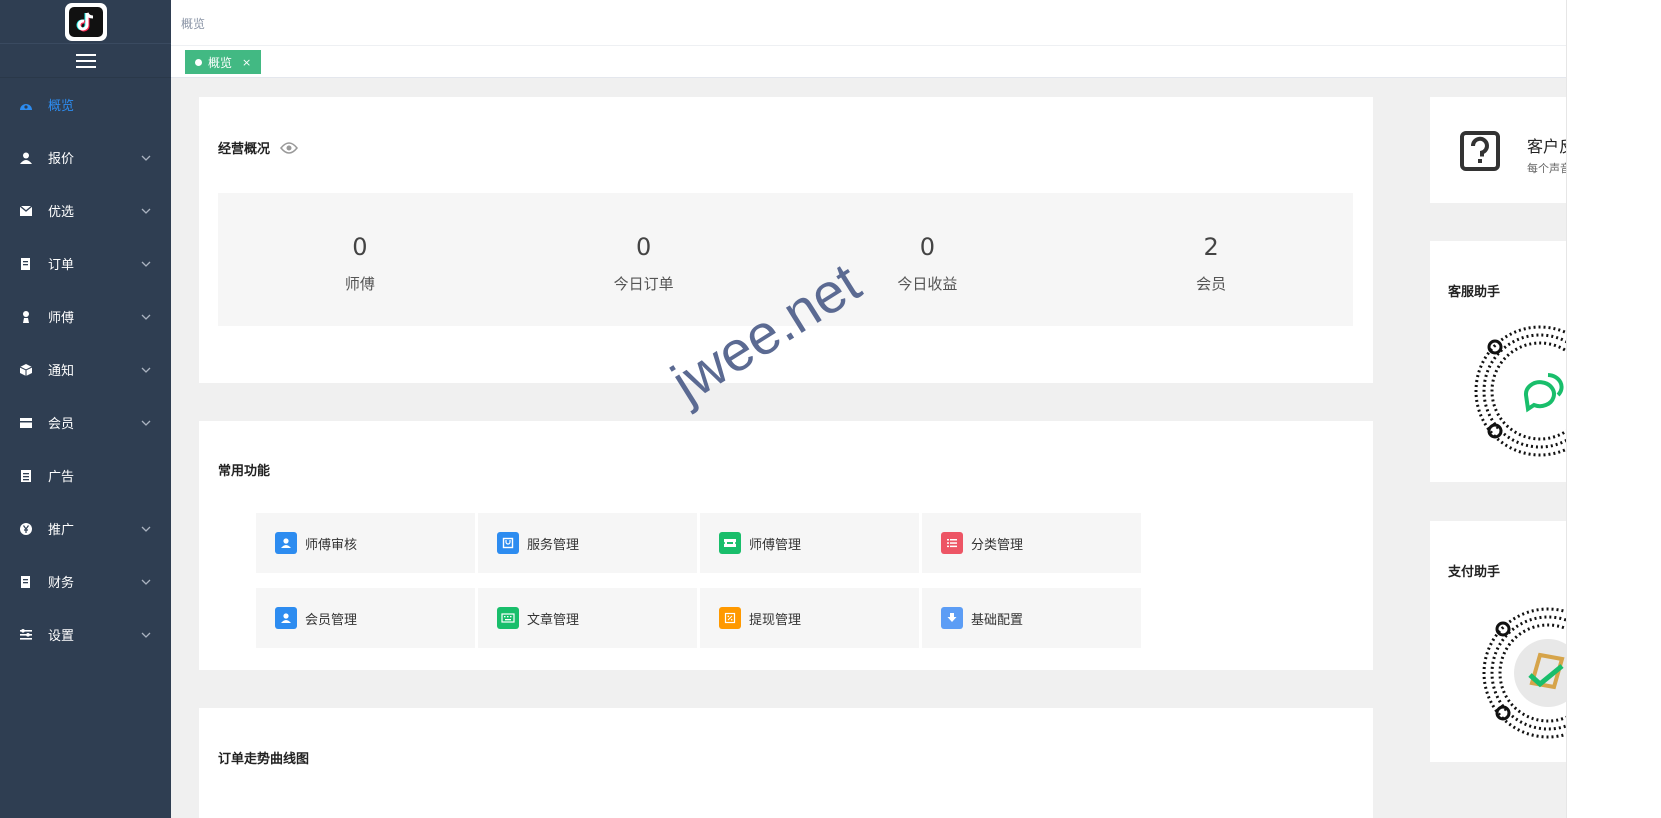 This screenshot has height=818, width=1661. I want to click on stat-label: 今日订单, so click(643, 284).